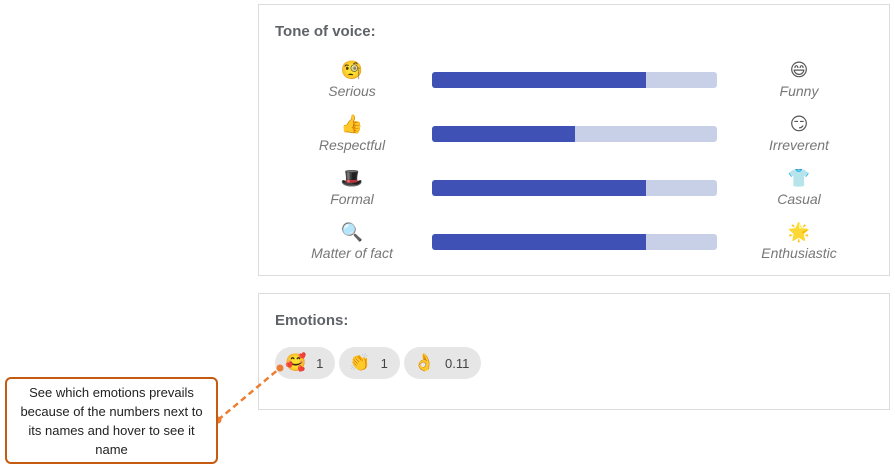 This screenshot has width=895, height=469. I want to click on emotion-chips: 🥰 1 👏 1 👌 0.11, so click(380, 363).